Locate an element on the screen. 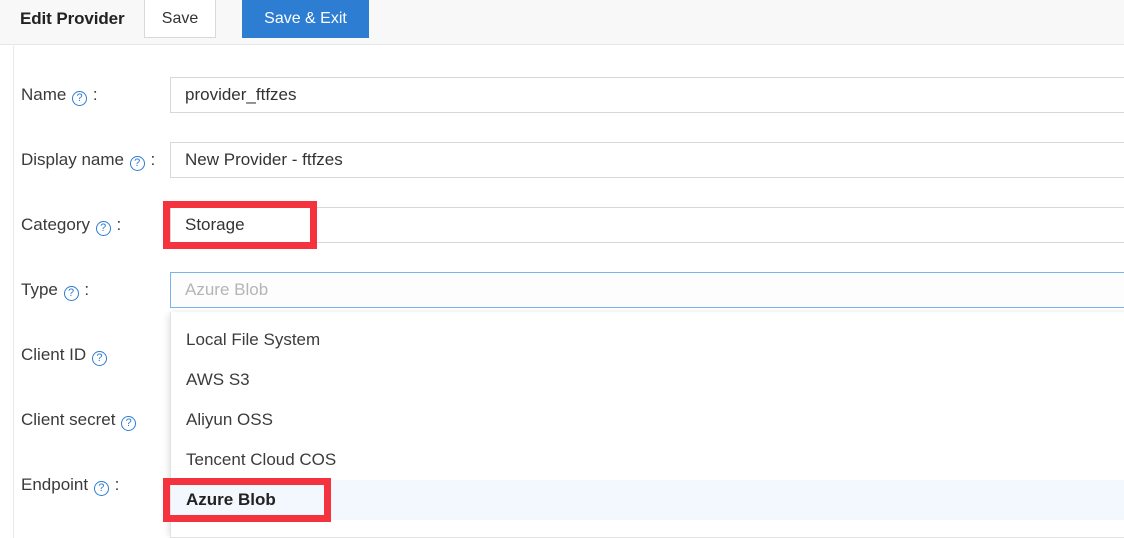 This screenshot has width=1124, height=538. dropdown-option-aws-s3: AWS S3 is located at coordinates (647, 380).